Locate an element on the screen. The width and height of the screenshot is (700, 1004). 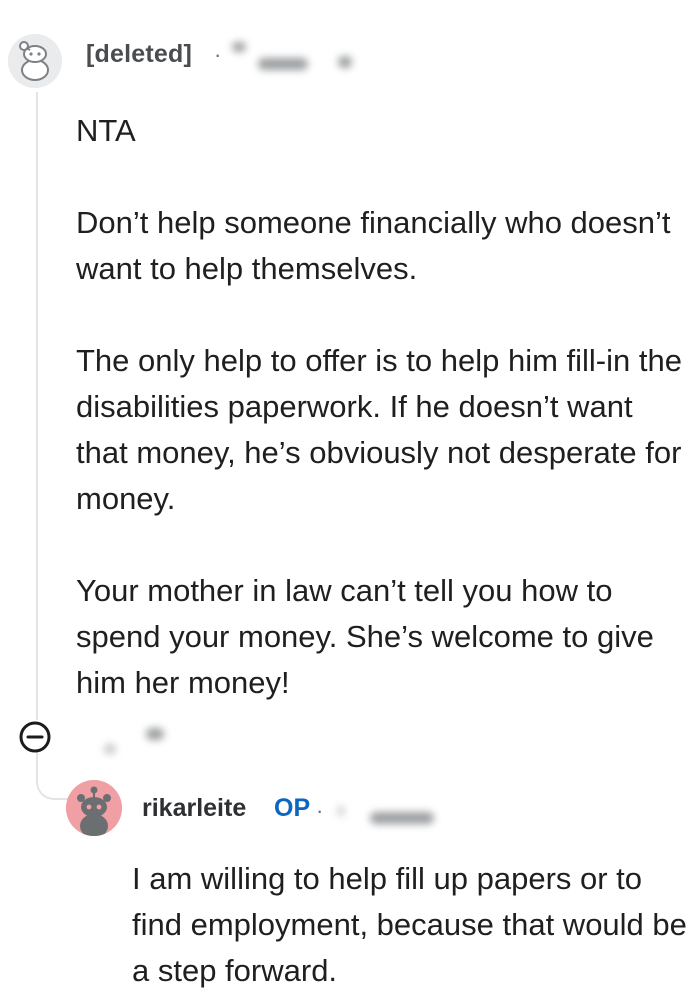
thread-line is located at coordinates (37, 406).